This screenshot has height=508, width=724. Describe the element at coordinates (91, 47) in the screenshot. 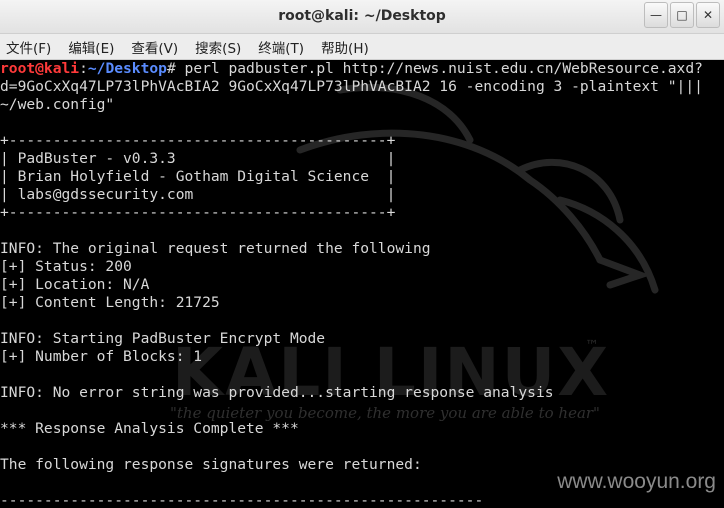

I see `menu-edit: 编辑(E)` at that location.